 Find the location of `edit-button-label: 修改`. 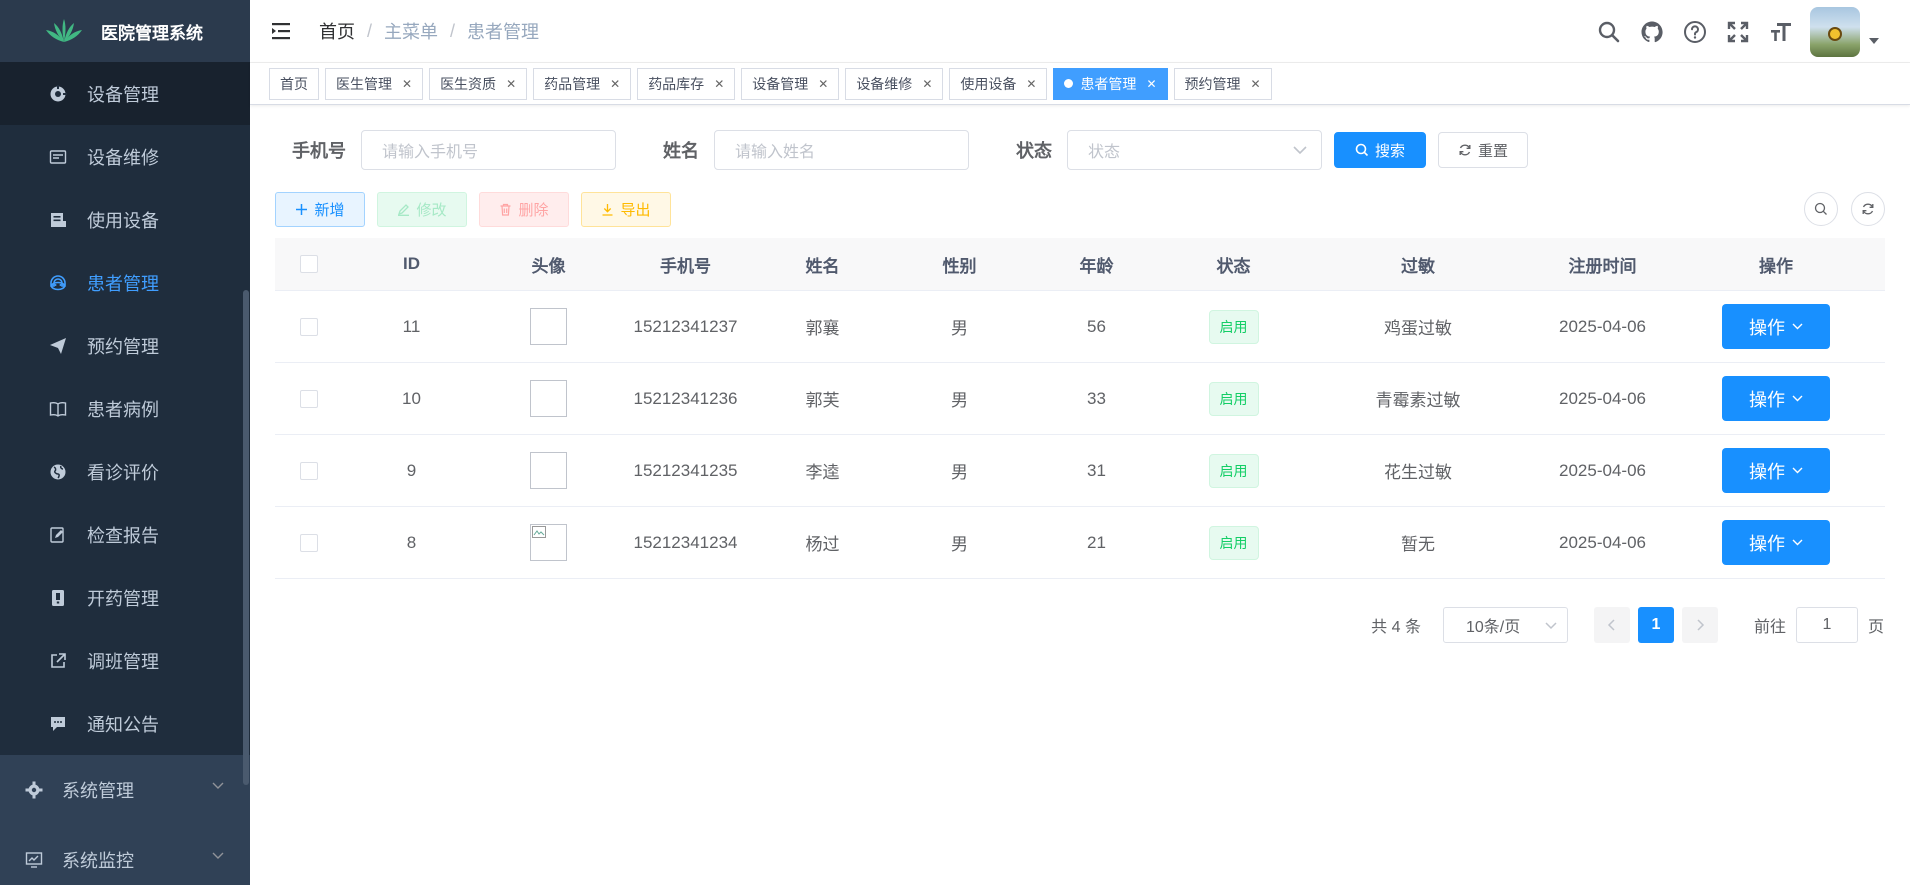

edit-button-label: 修改 is located at coordinates (431, 210).